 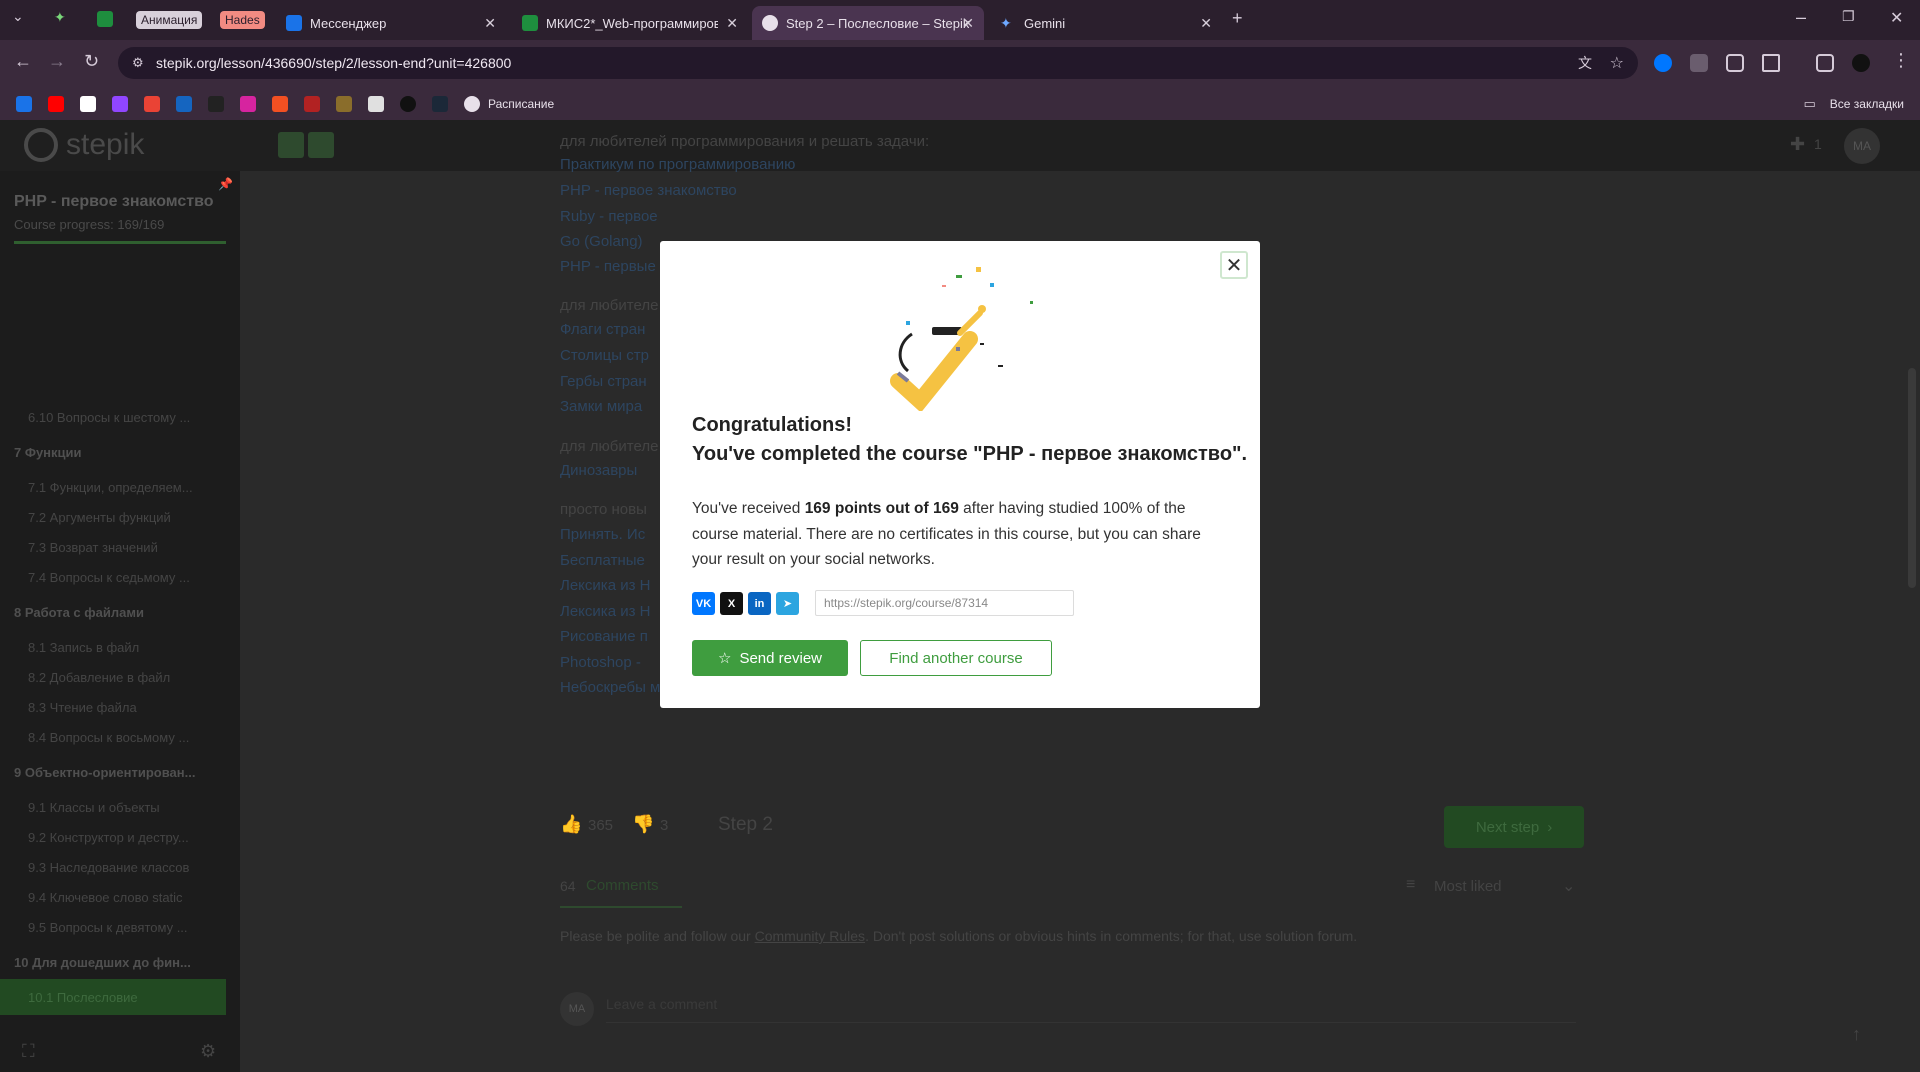 What do you see at coordinates (1585, 63) in the screenshot?
I see `translate-icon: 文` at bounding box center [1585, 63].